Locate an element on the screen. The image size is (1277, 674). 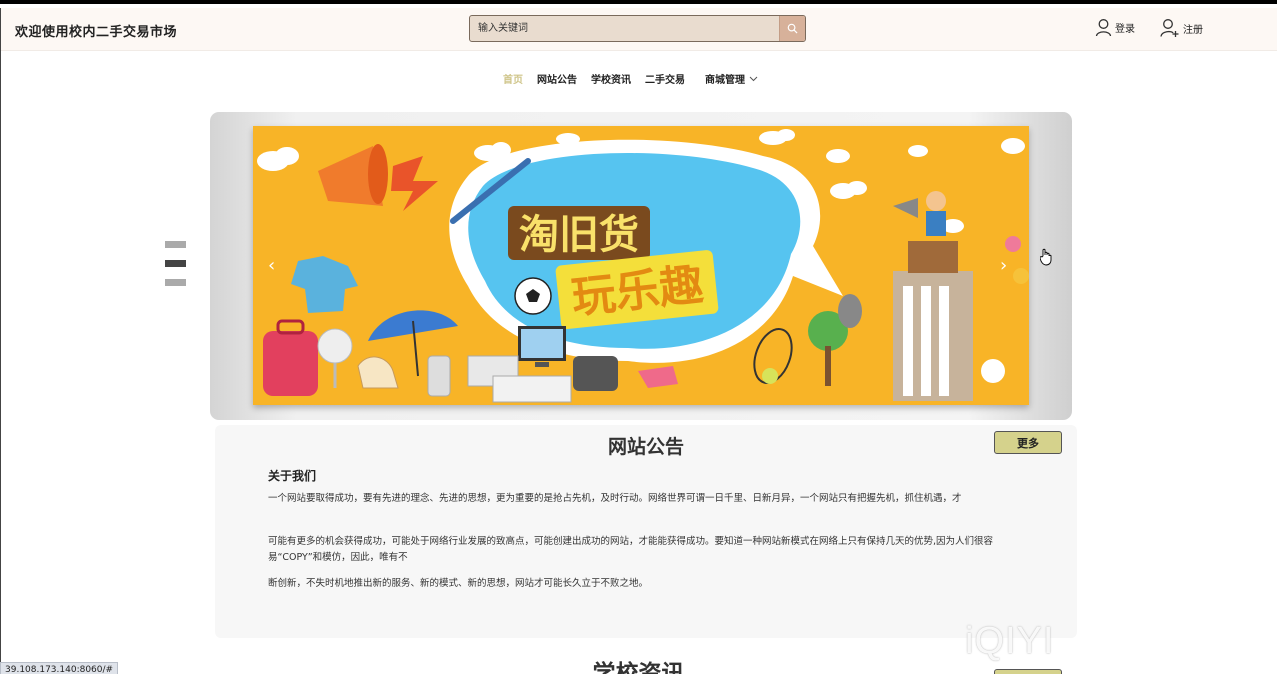
status-bar-url: 39.108.173.140:8060/# is located at coordinates (59, 668).